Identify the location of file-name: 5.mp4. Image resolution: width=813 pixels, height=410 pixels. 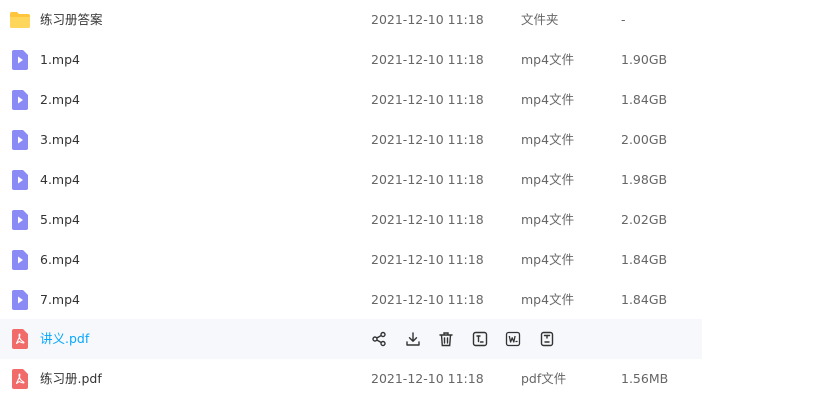
(60, 220).